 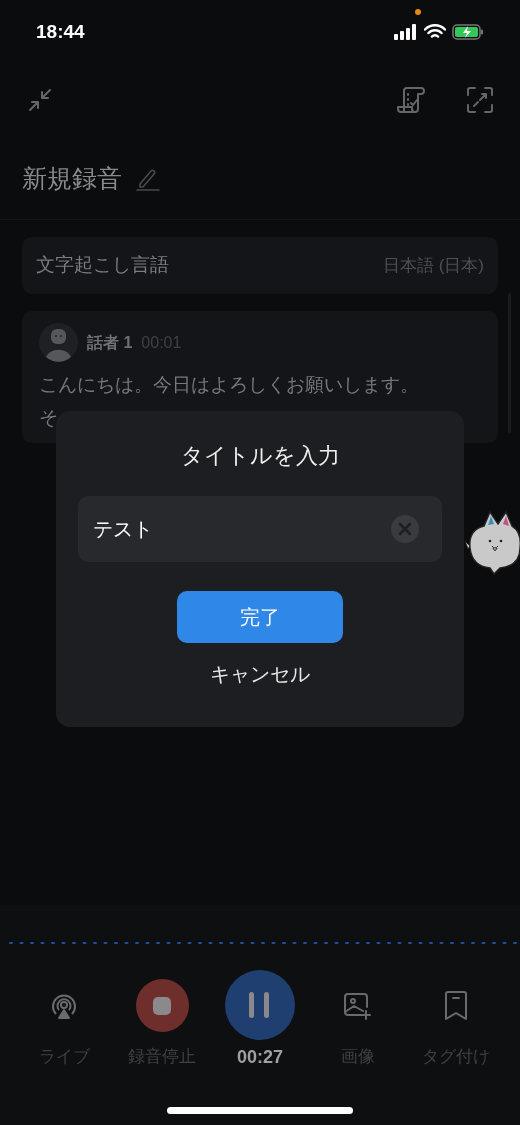 What do you see at coordinates (48, 418) in the screenshot?
I see `transcript-text: そ` at bounding box center [48, 418].